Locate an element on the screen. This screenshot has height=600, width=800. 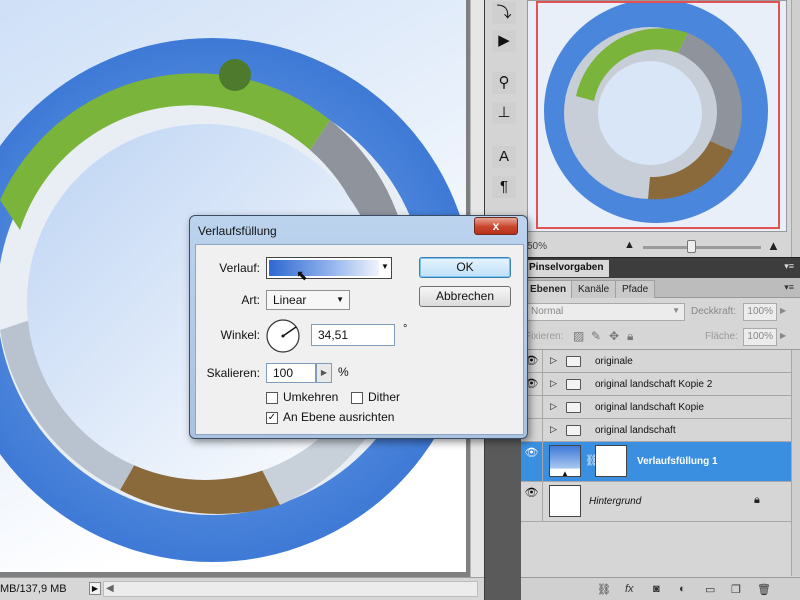
lock-row: Fixieren: ▨ ✎ ✥ 🔒︎ Fläche: 100% ▶ is located at coordinates (660, 338).